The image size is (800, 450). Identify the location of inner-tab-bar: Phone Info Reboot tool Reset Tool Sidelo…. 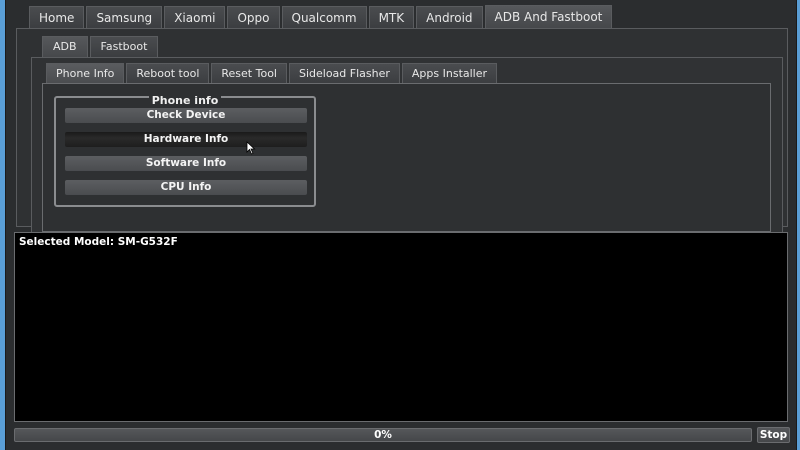
(272, 73).